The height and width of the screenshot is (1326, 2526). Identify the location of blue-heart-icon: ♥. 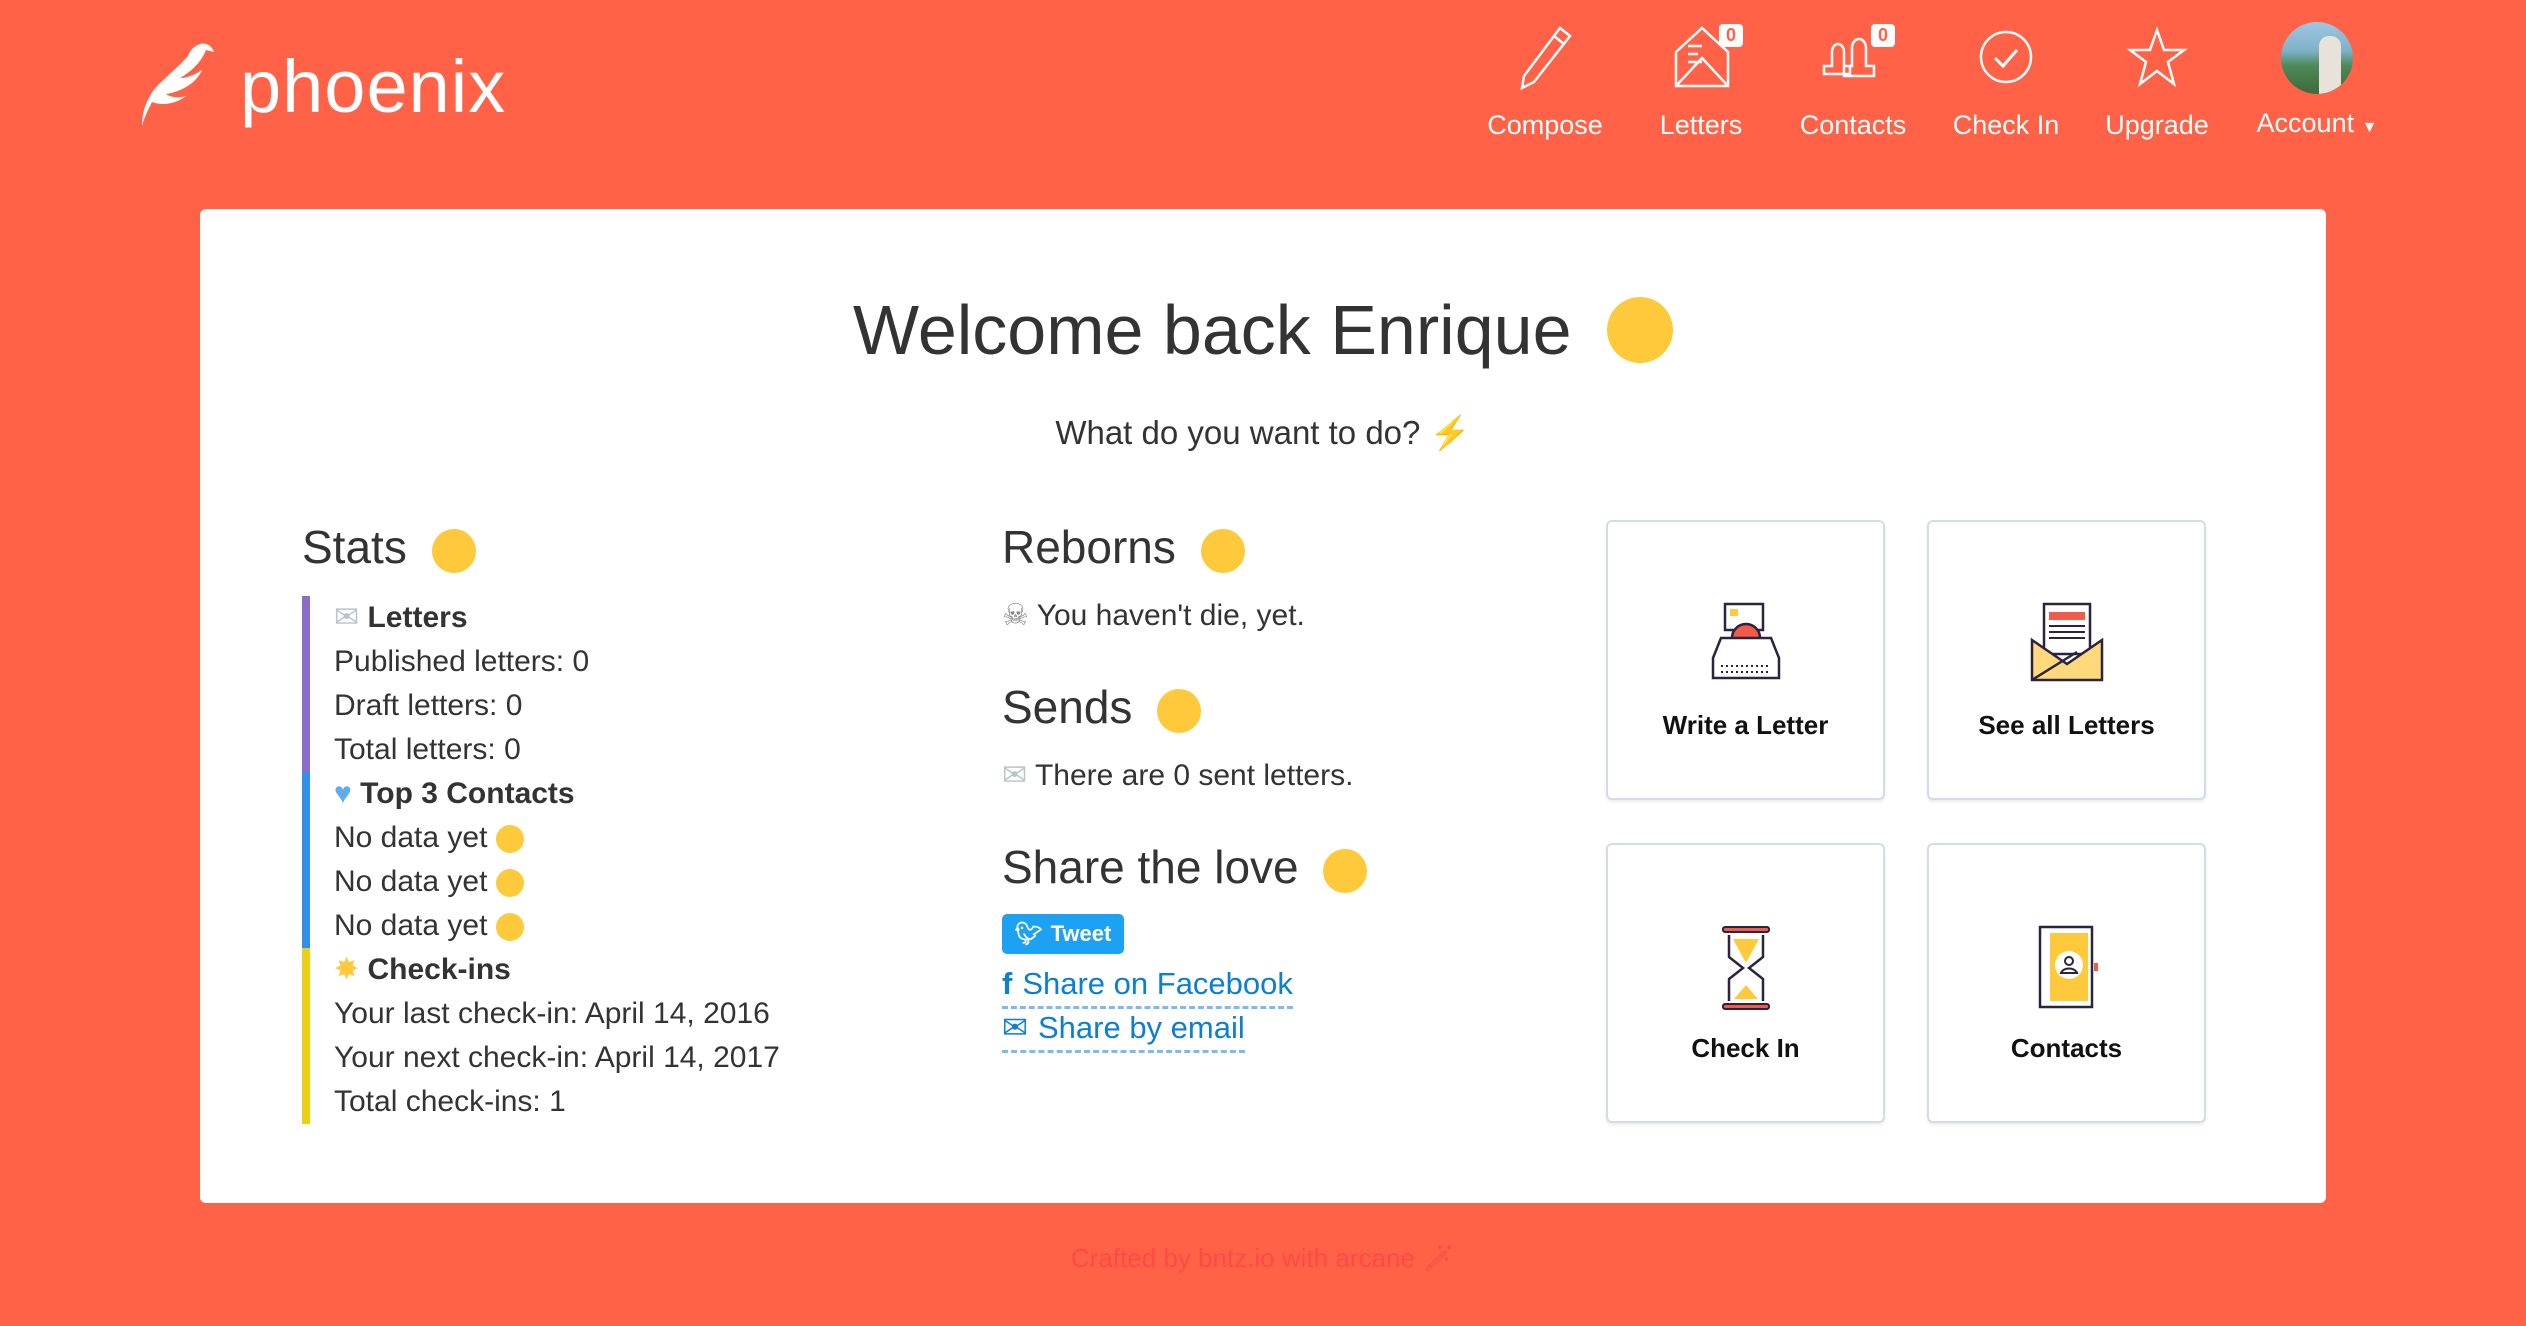
(343, 793).